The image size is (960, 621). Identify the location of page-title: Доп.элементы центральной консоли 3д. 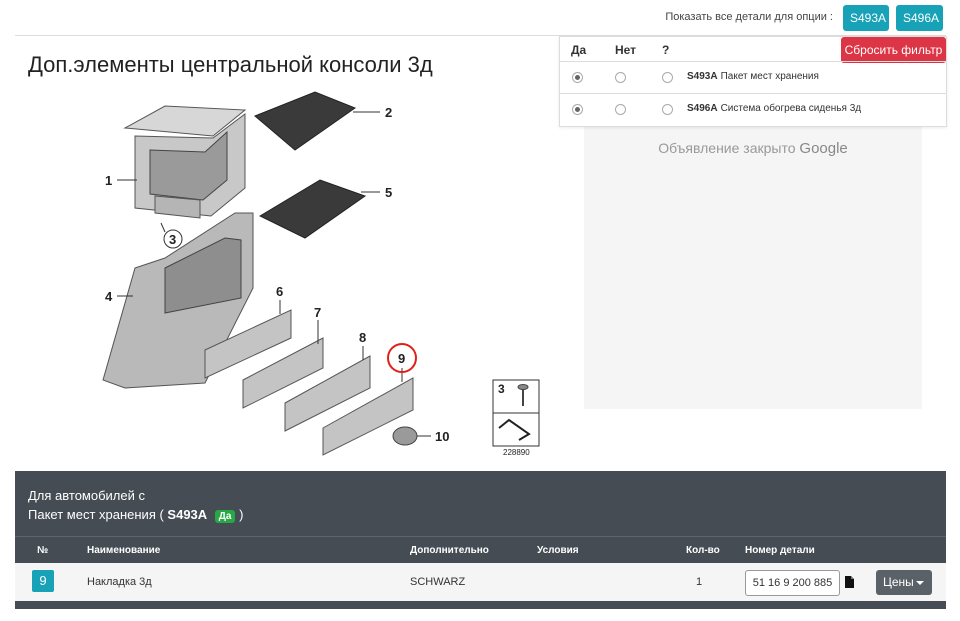
(230, 64).